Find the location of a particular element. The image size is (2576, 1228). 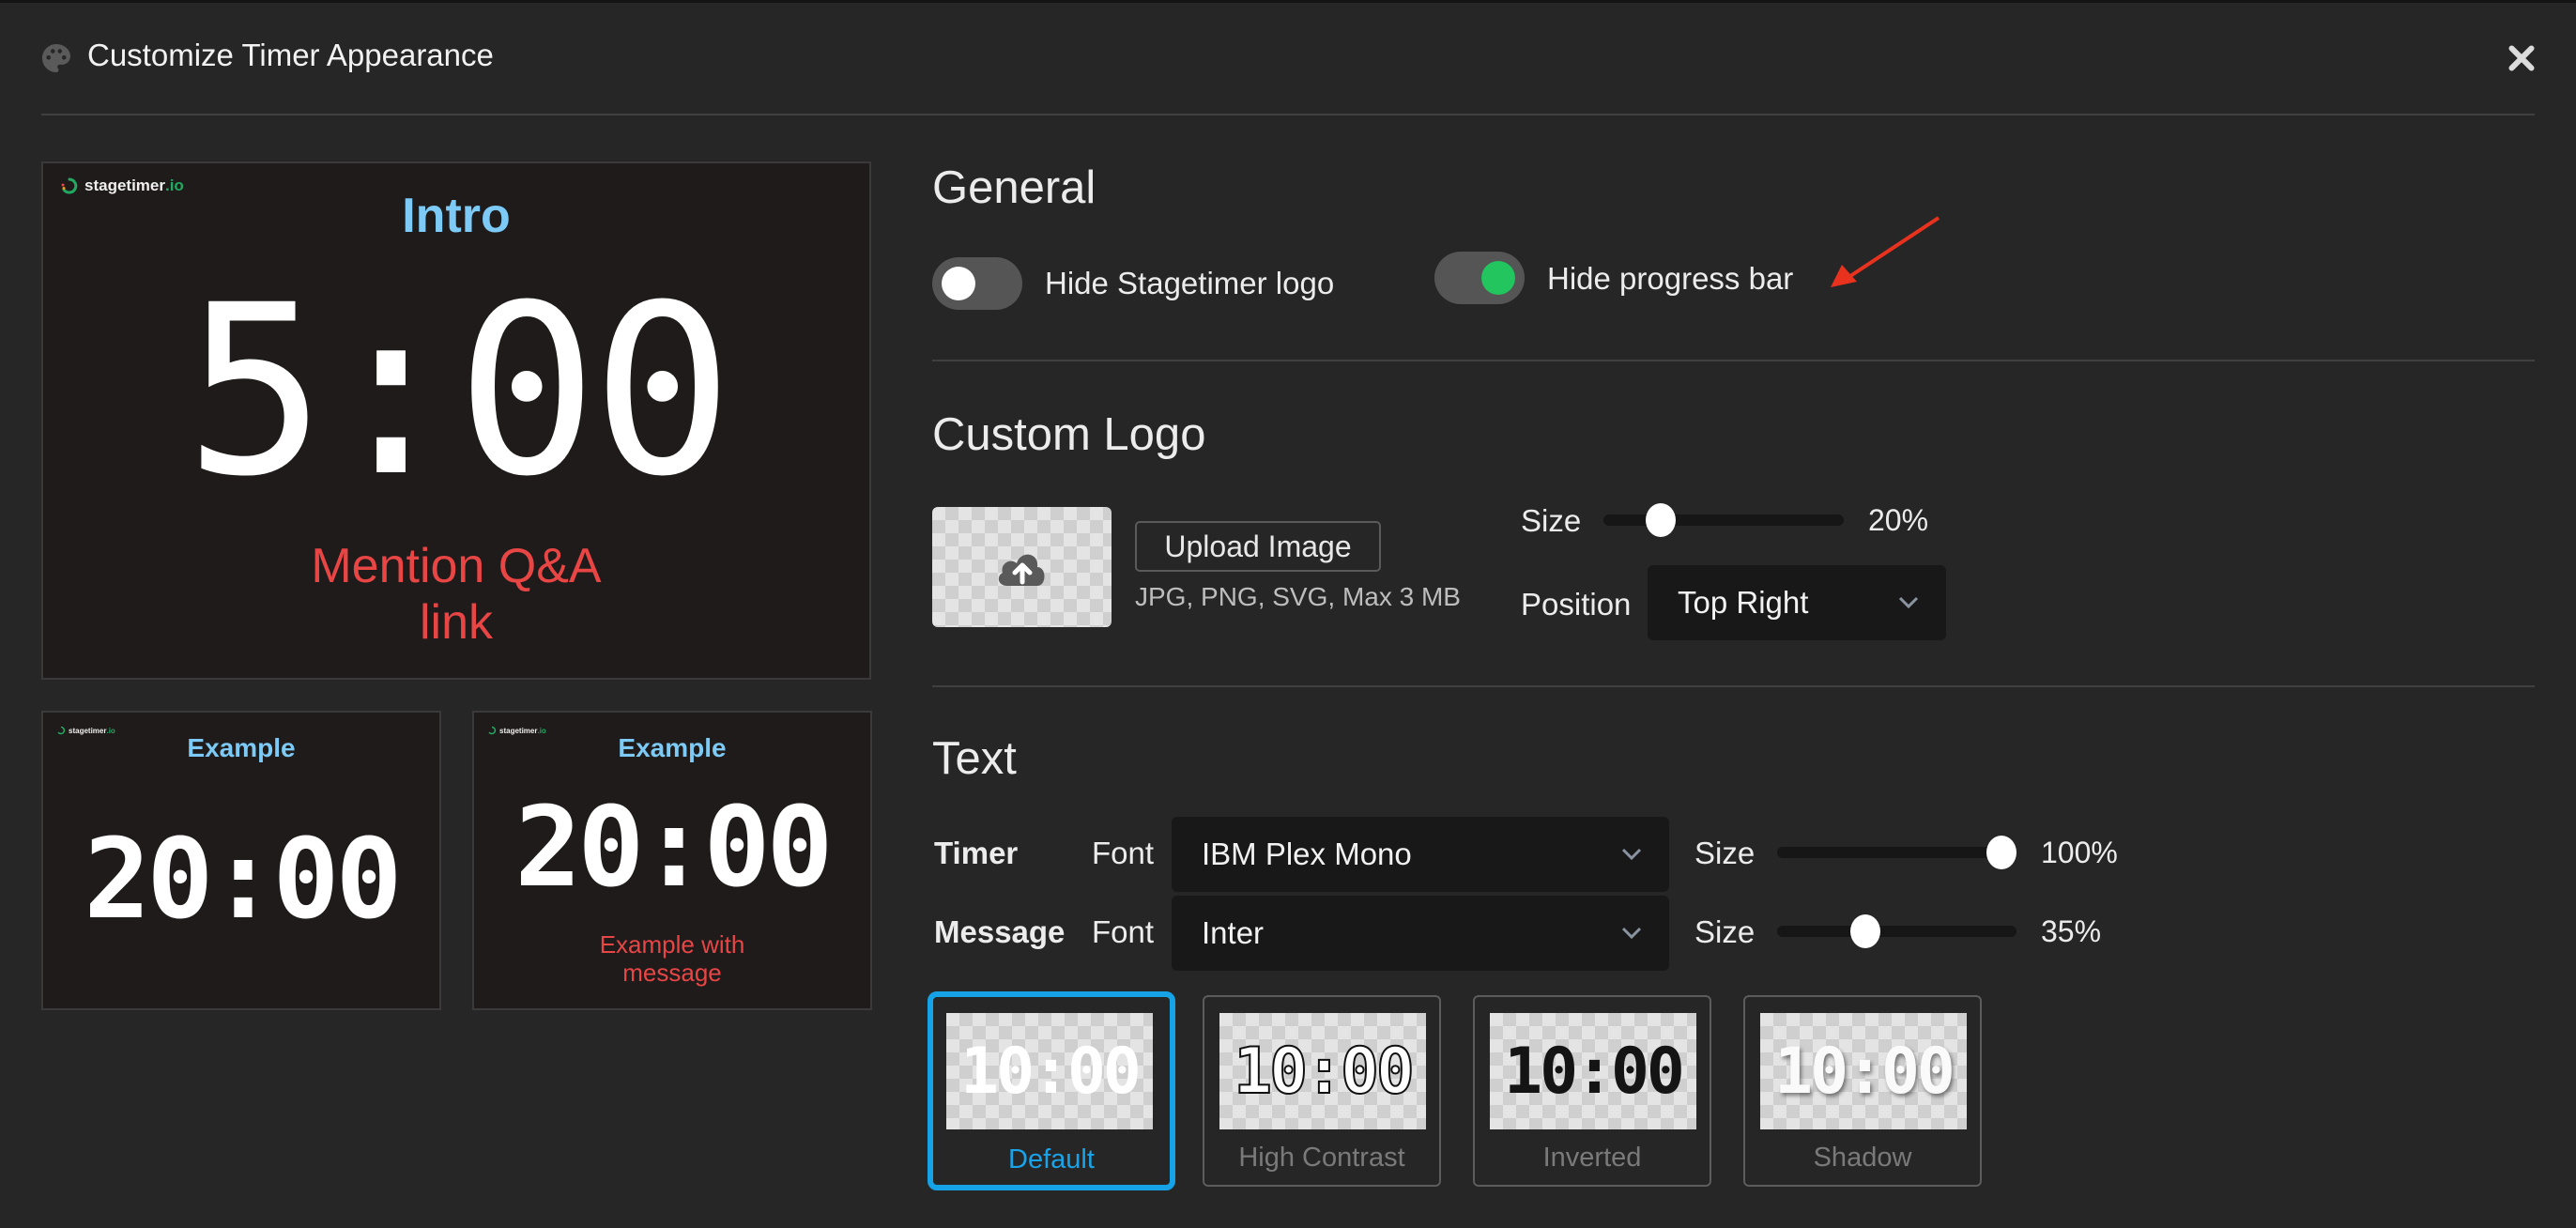

preset-inverted: 10:00 Inverted is located at coordinates (1592, 1091).